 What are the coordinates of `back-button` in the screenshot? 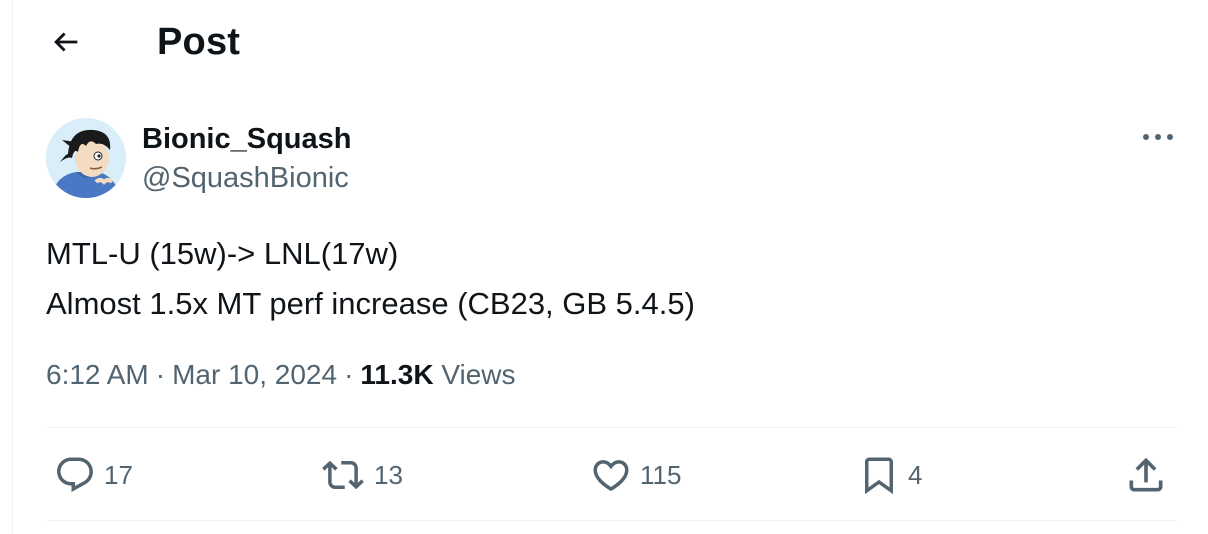 It's located at (66, 42).